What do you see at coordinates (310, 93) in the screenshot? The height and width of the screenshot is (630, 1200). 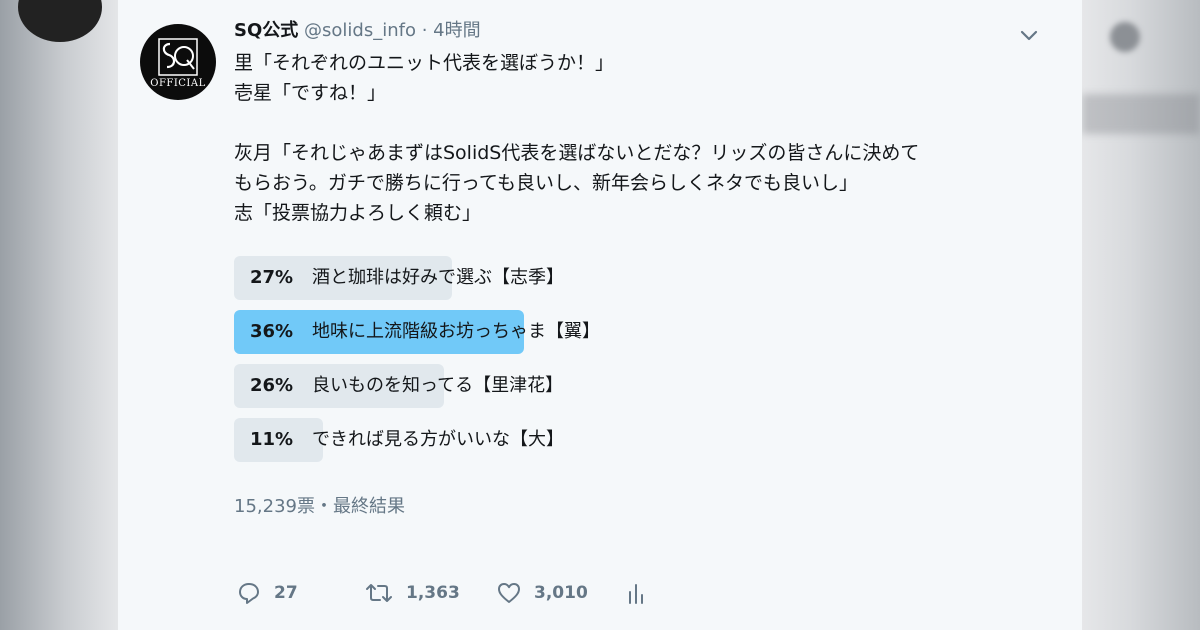 I see `tweet-text-line: 壱星「ですね！」` at bounding box center [310, 93].